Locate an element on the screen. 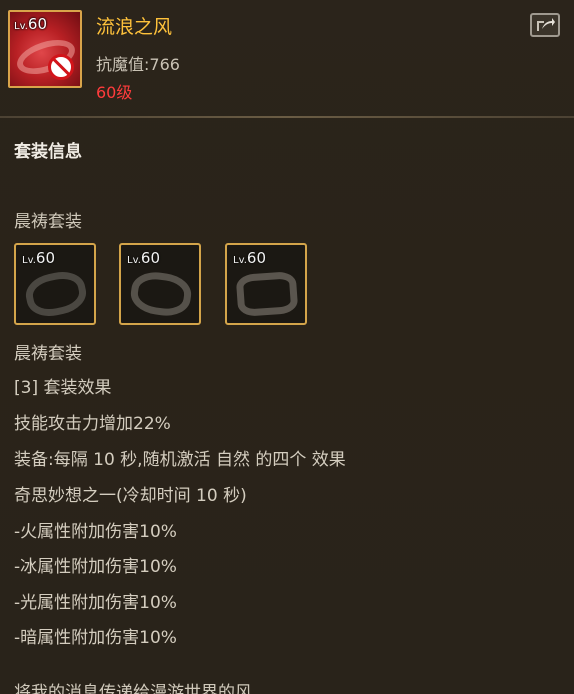 This screenshot has height=694, width=574. flavor-text: 将我的消息传递给漫游世界的风。 is located at coordinates (141, 688).